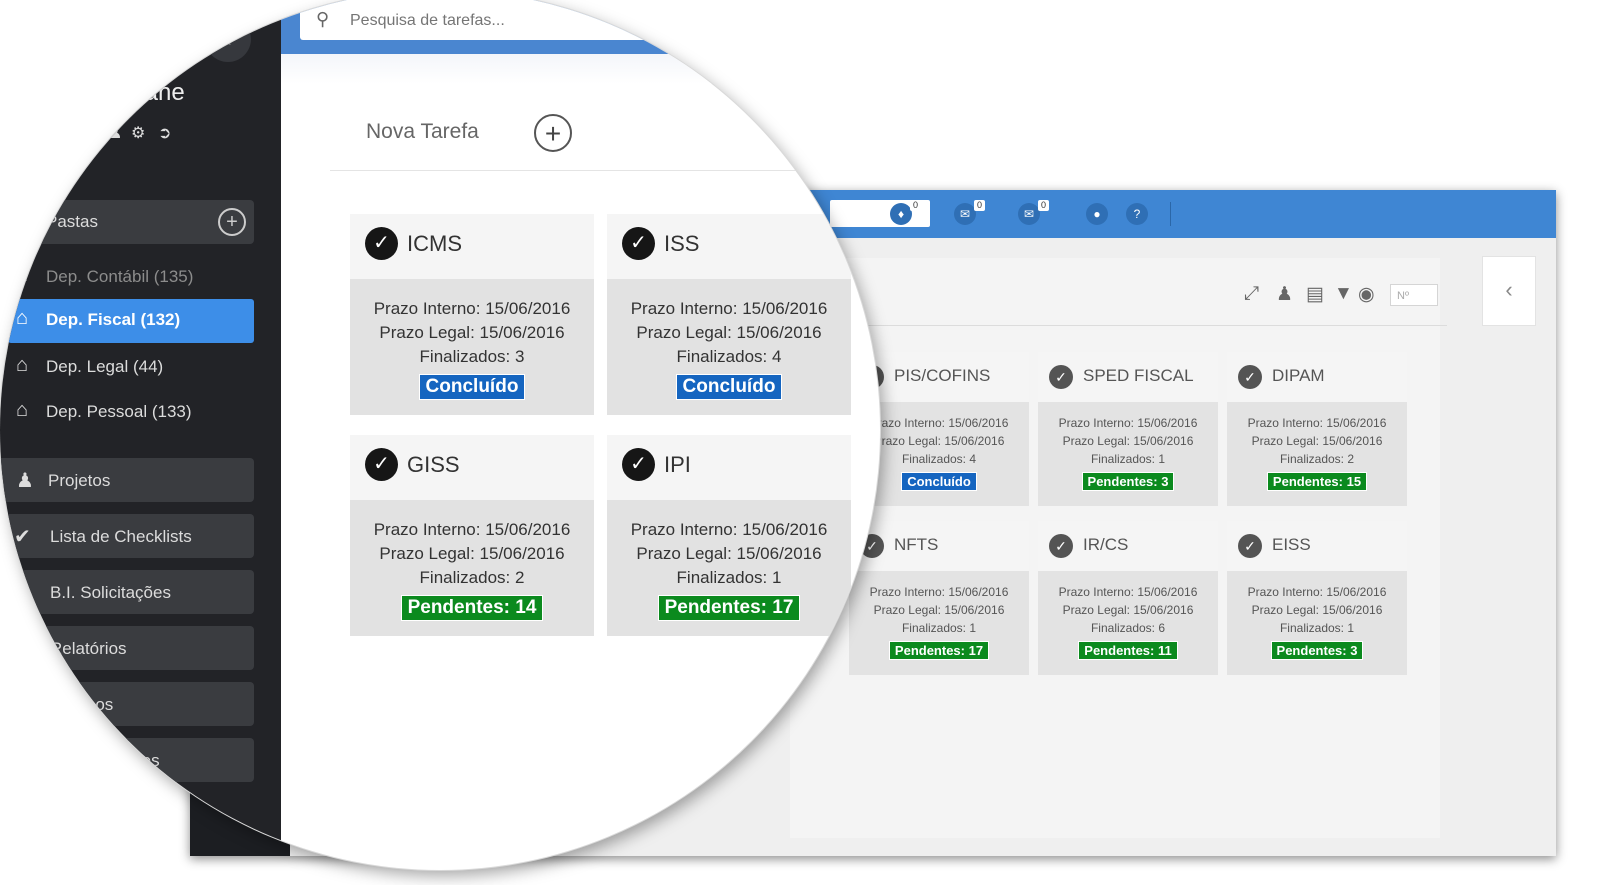 The height and width of the screenshot is (885, 1600). What do you see at coordinates (1343, 294) in the screenshot?
I see `filter-icon: ▼` at bounding box center [1343, 294].